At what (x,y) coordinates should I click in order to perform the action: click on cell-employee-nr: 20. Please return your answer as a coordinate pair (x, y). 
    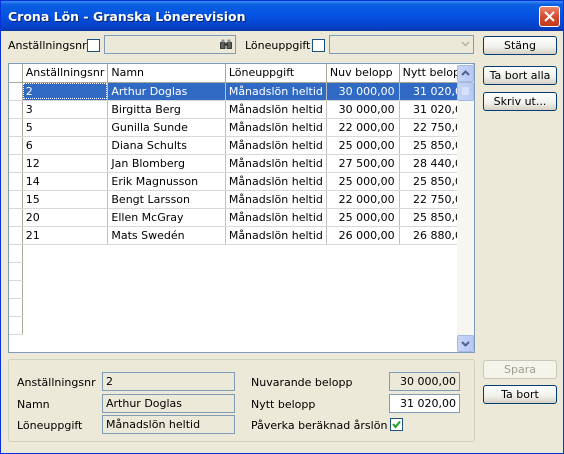
    Looking at the image, I should click on (65, 217).